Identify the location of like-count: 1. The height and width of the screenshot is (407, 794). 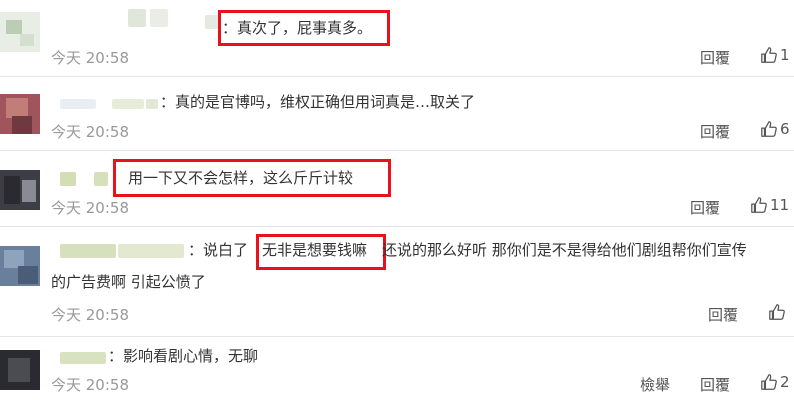
(785, 55).